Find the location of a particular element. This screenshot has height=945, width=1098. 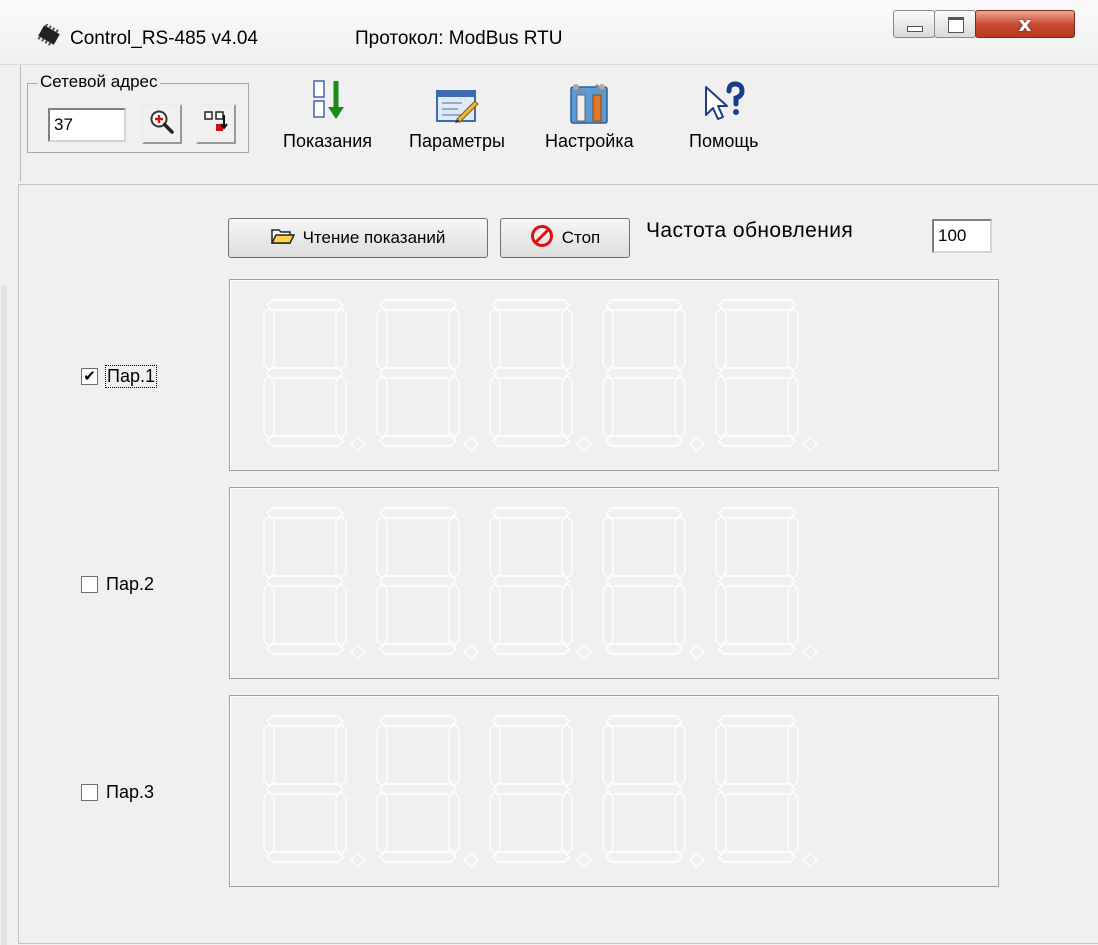

param-label: Пар.2 is located at coordinates (130, 584).